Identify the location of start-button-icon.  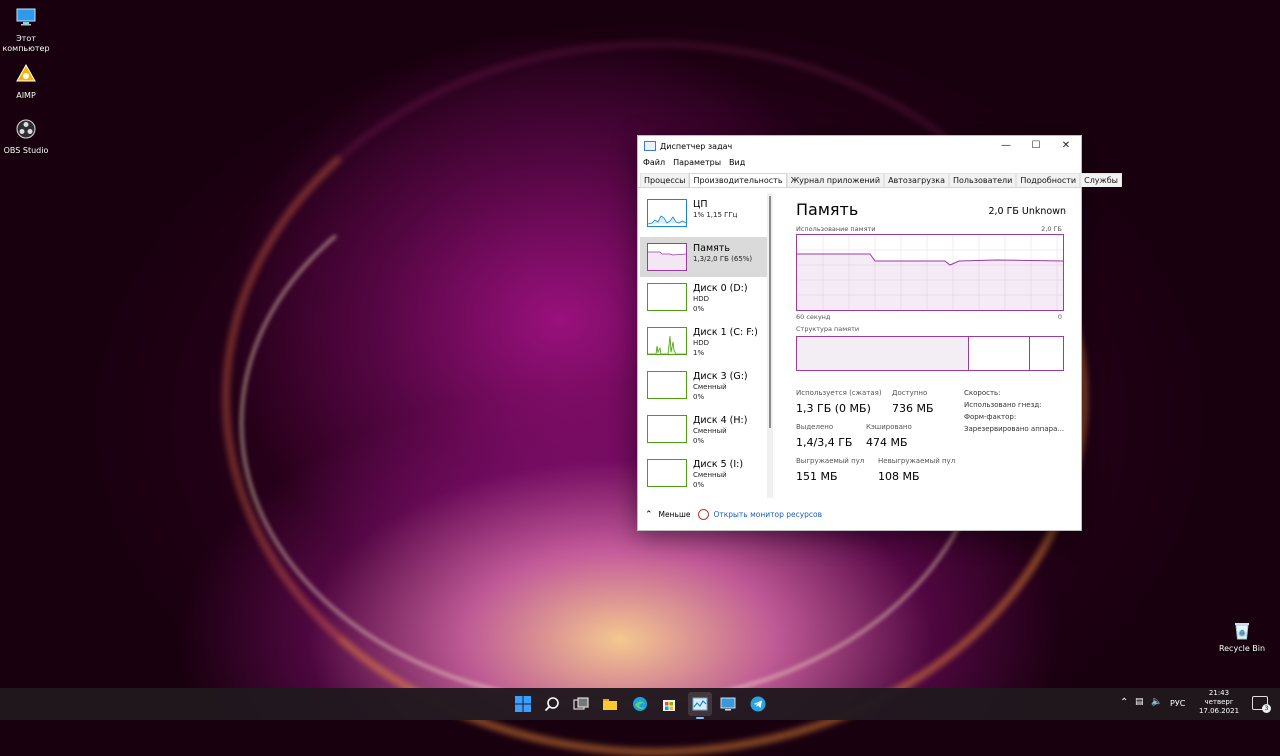
(523, 704).